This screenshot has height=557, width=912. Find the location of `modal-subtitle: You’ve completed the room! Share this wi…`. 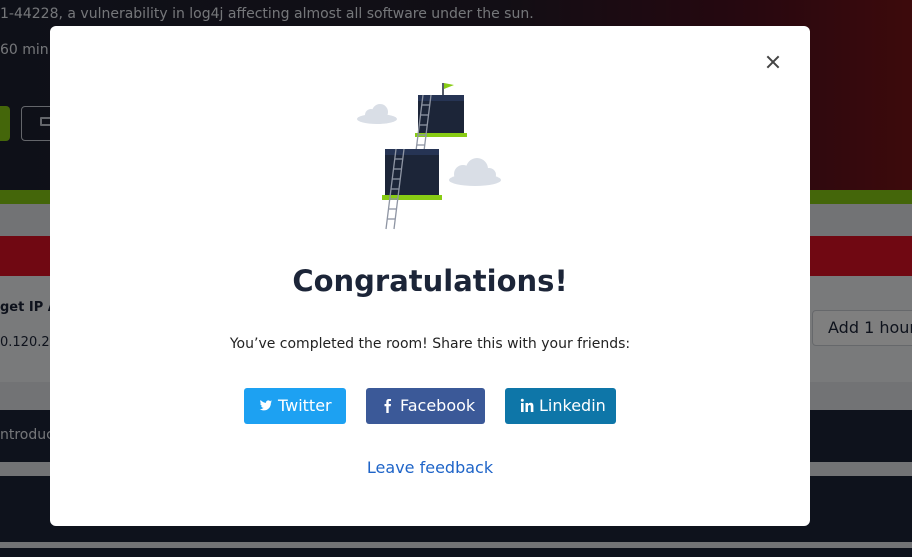

modal-subtitle: You’ve completed the room! Share this wi… is located at coordinates (430, 344).